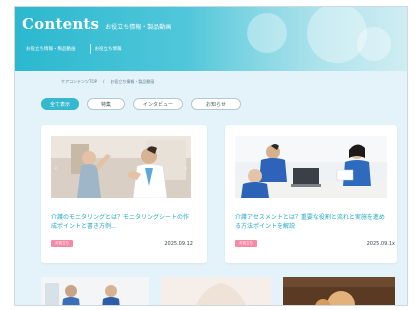  What do you see at coordinates (61, 24) in the screenshot?
I see `page-title: Contents` at bounding box center [61, 24].